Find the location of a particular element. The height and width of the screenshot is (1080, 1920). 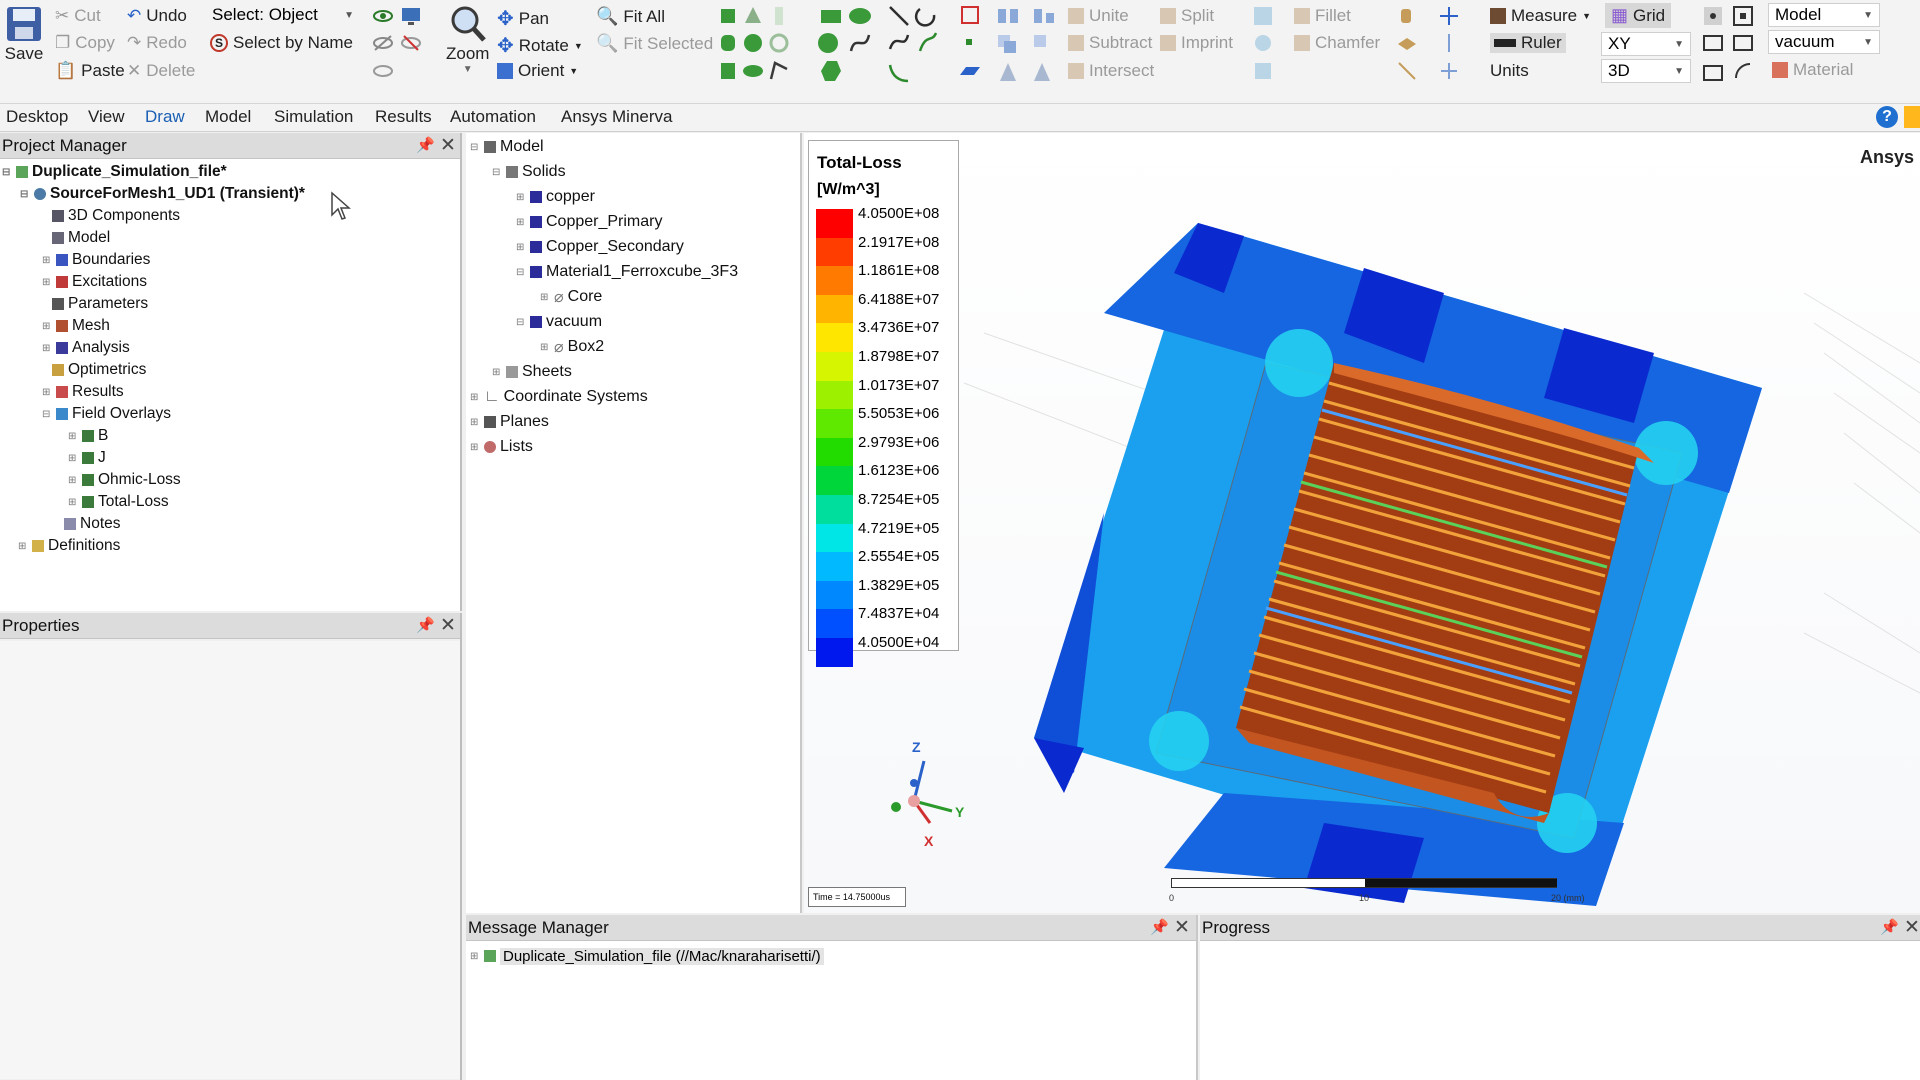

menu-view: View is located at coordinates (106, 117).